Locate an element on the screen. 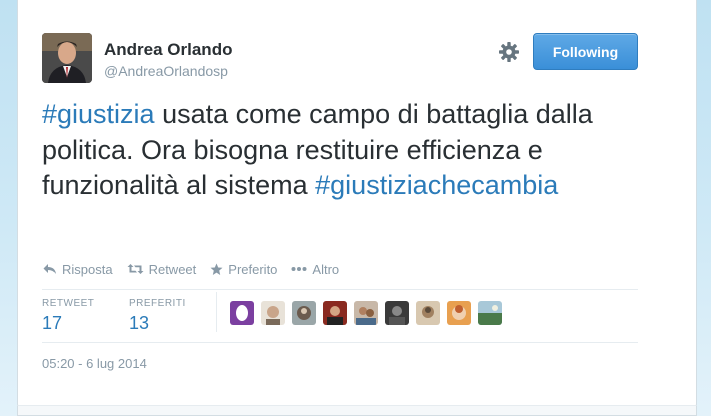 The image size is (711, 416). favorite-button: Preferito is located at coordinates (243, 269).